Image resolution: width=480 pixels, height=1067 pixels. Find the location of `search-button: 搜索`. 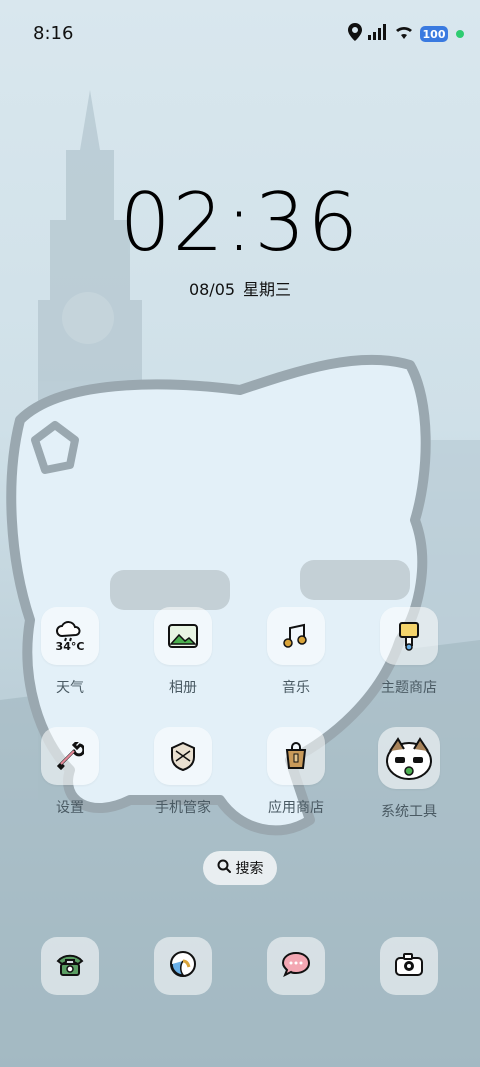

search-button: 搜索 is located at coordinates (240, 868).